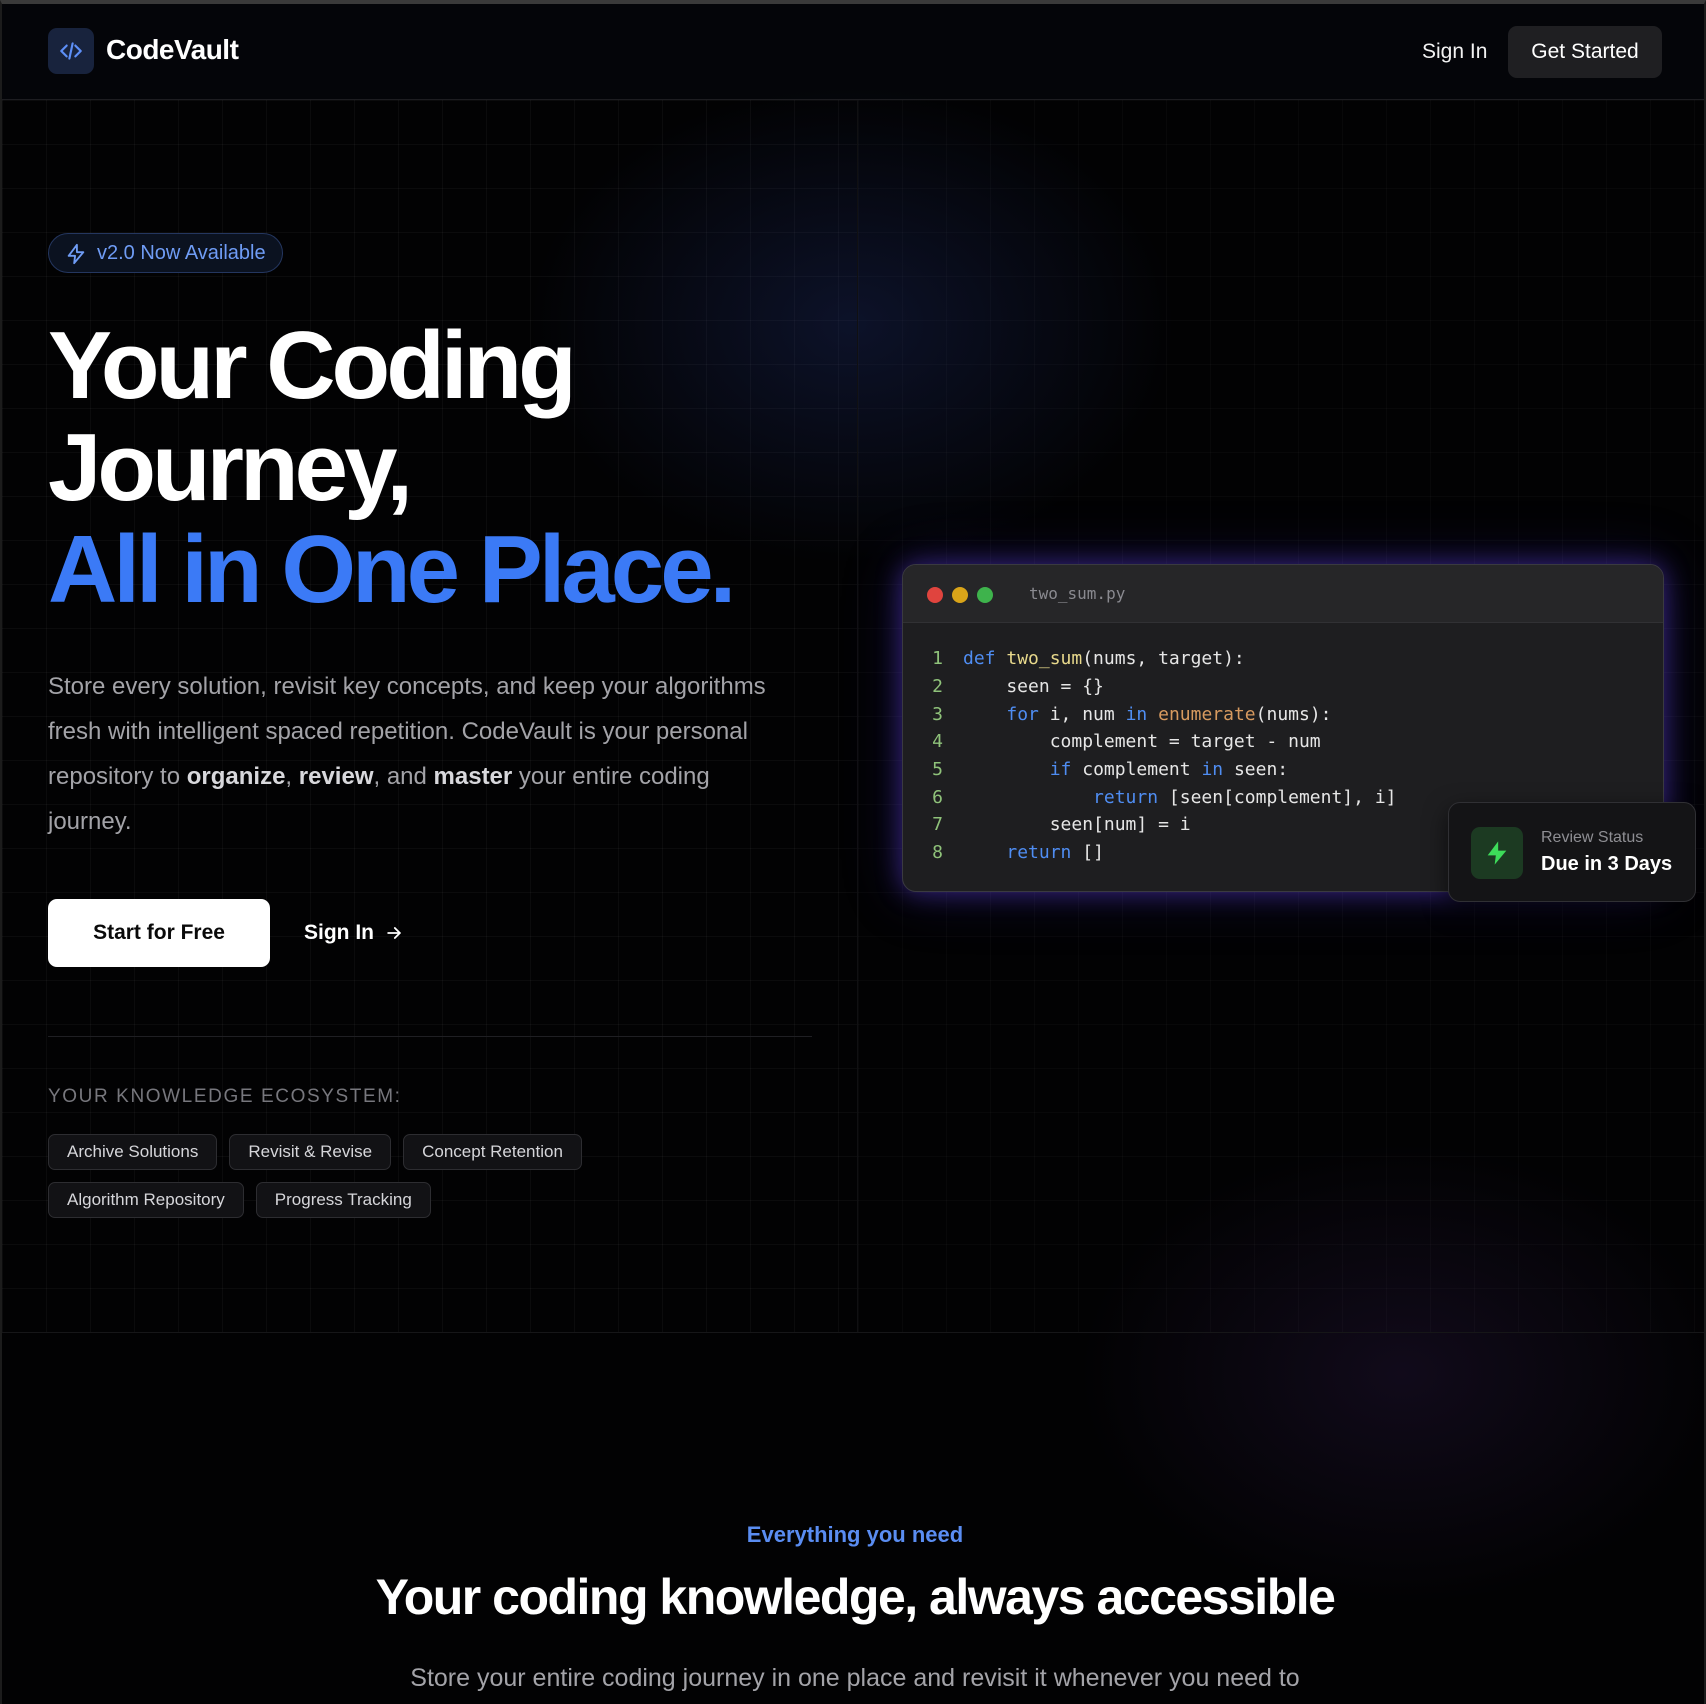 The height and width of the screenshot is (1704, 1706). What do you see at coordinates (1283, 687) in the screenshot?
I see `code-line: 2 seen = {}` at bounding box center [1283, 687].